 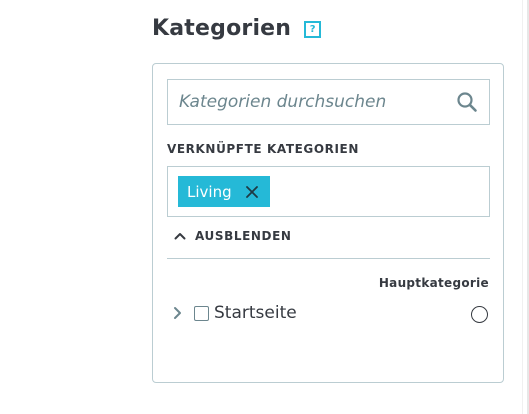 I want to click on section-title: Kategorien, so click(x=222, y=28).